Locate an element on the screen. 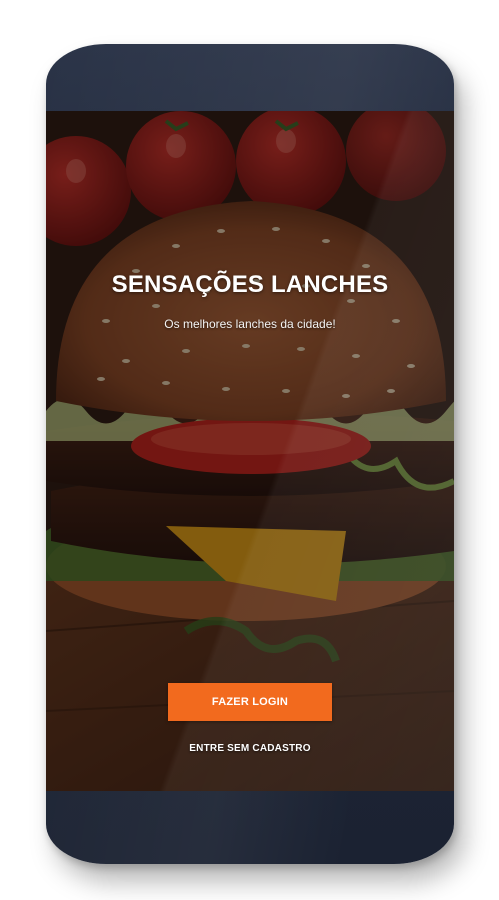 The height and width of the screenshot is (900, 499). guest-entry-link: ENTRE SEM CADASTRO is located at coordinates (250, 748).